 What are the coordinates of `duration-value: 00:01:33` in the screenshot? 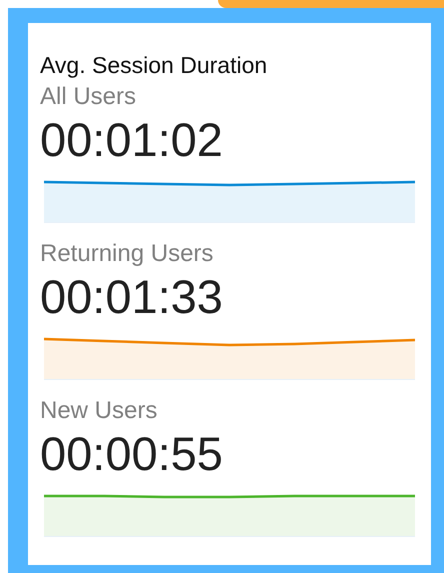 It's located at (132, 297).